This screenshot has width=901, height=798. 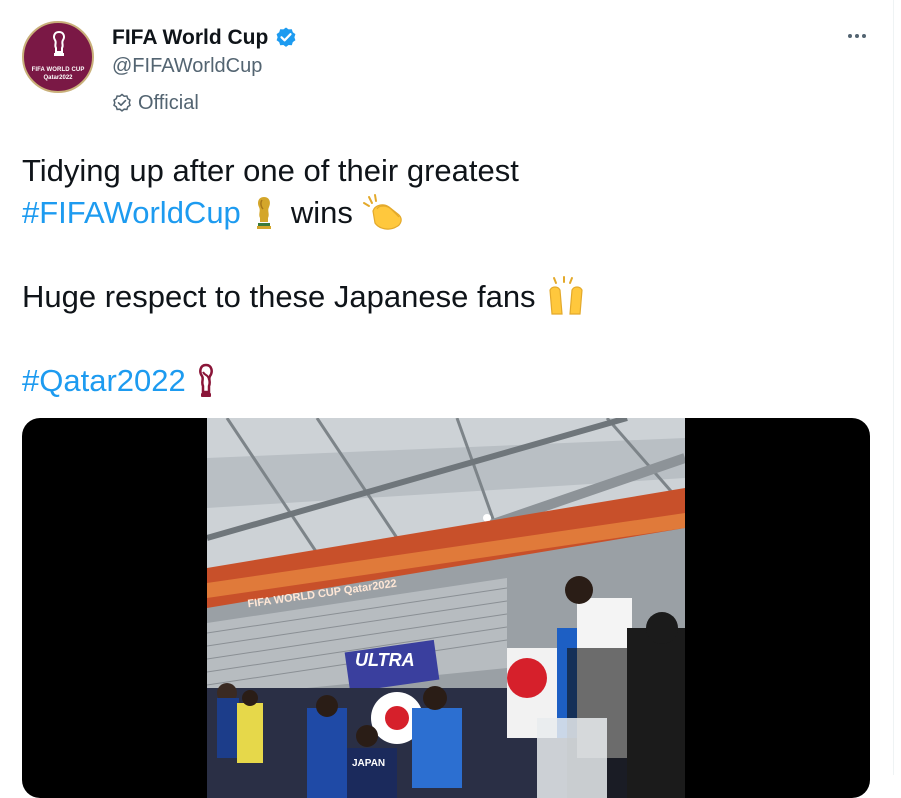 What do you see at coordinates (321, 212) in the screenshot?
I see `tweet-text-wins: wins` at bounding box center [321, 212].